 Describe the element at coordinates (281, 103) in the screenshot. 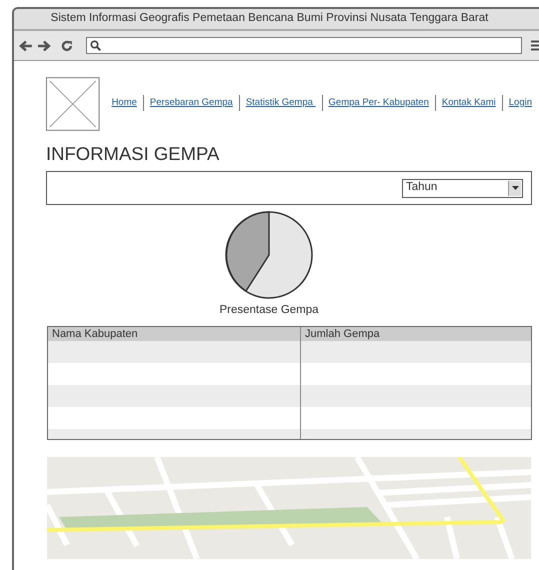

I see `nav-link: Statistik Gempa` at that location.